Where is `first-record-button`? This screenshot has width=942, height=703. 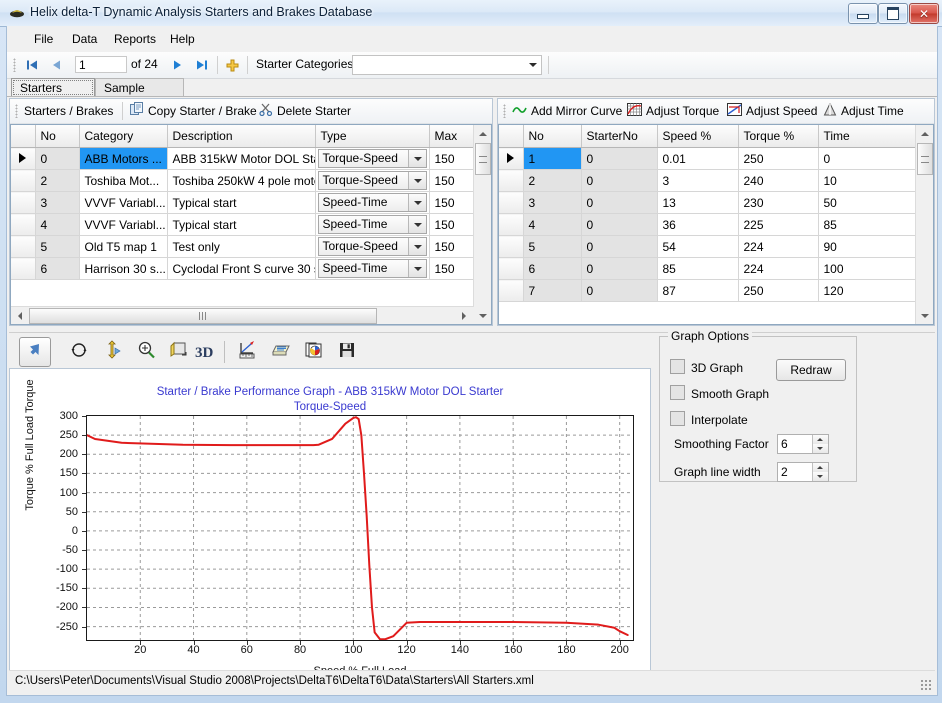
first-record-button is located at coordinates (32, 65).